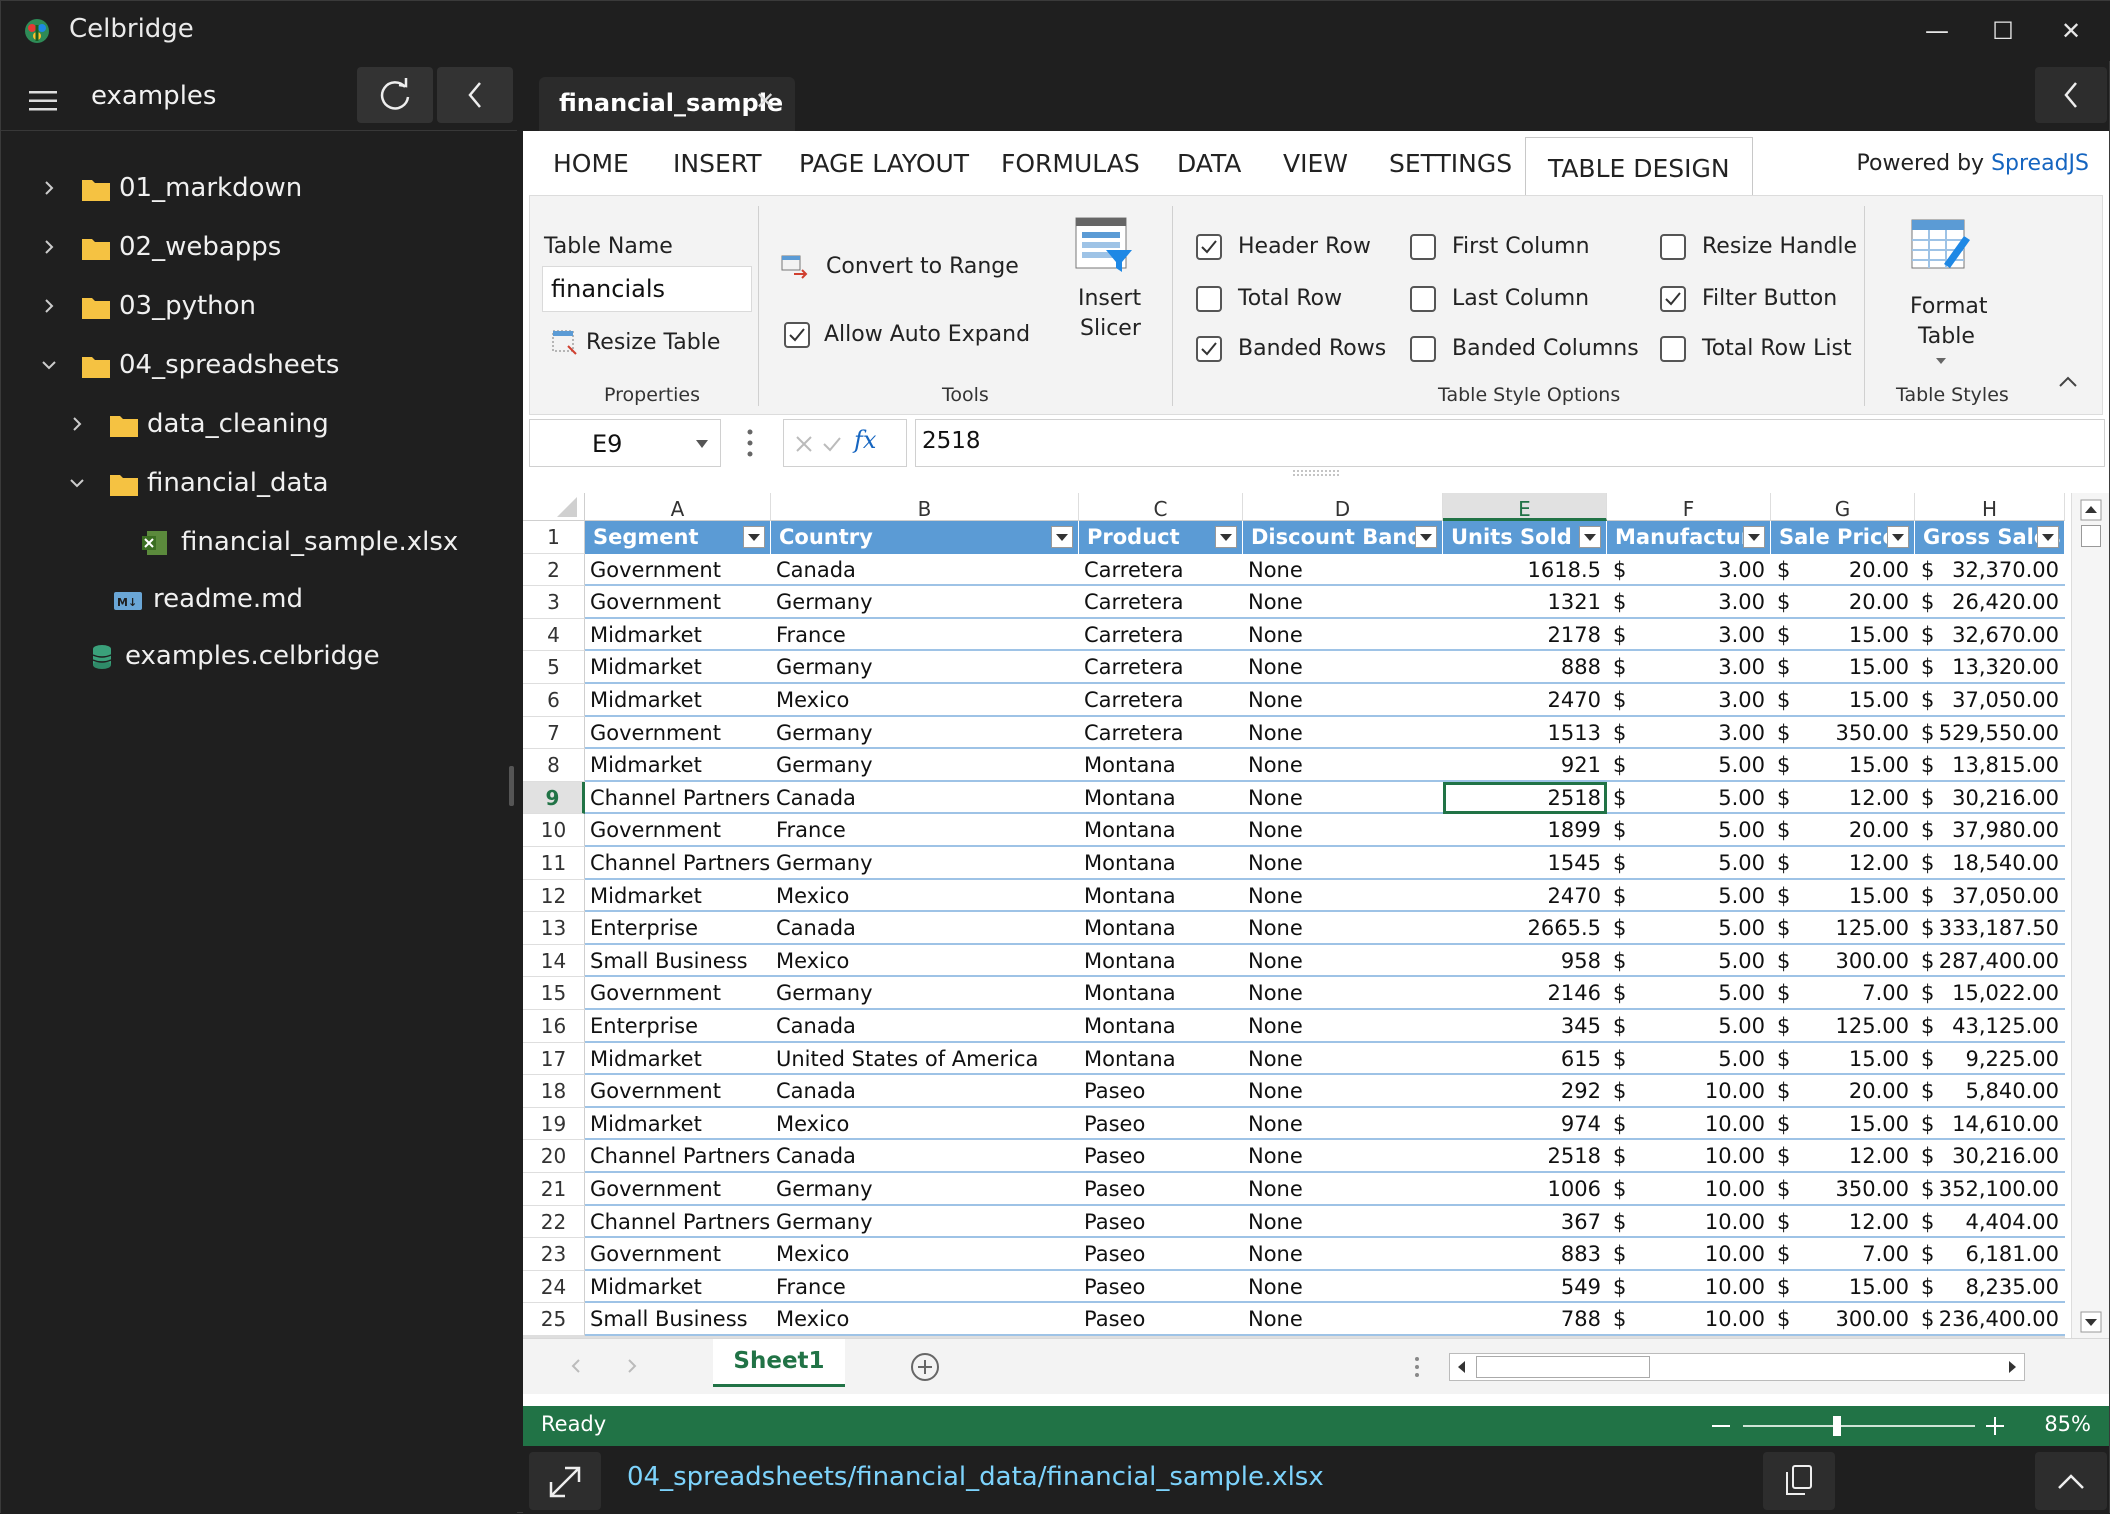 Image resolution: width=2110 pixels, height=1514 pixels. What do you see at coordinates (259, 307) in the screenshot?
I see `tree-item-03-python: 03_python` at bounding box center [259, 307].